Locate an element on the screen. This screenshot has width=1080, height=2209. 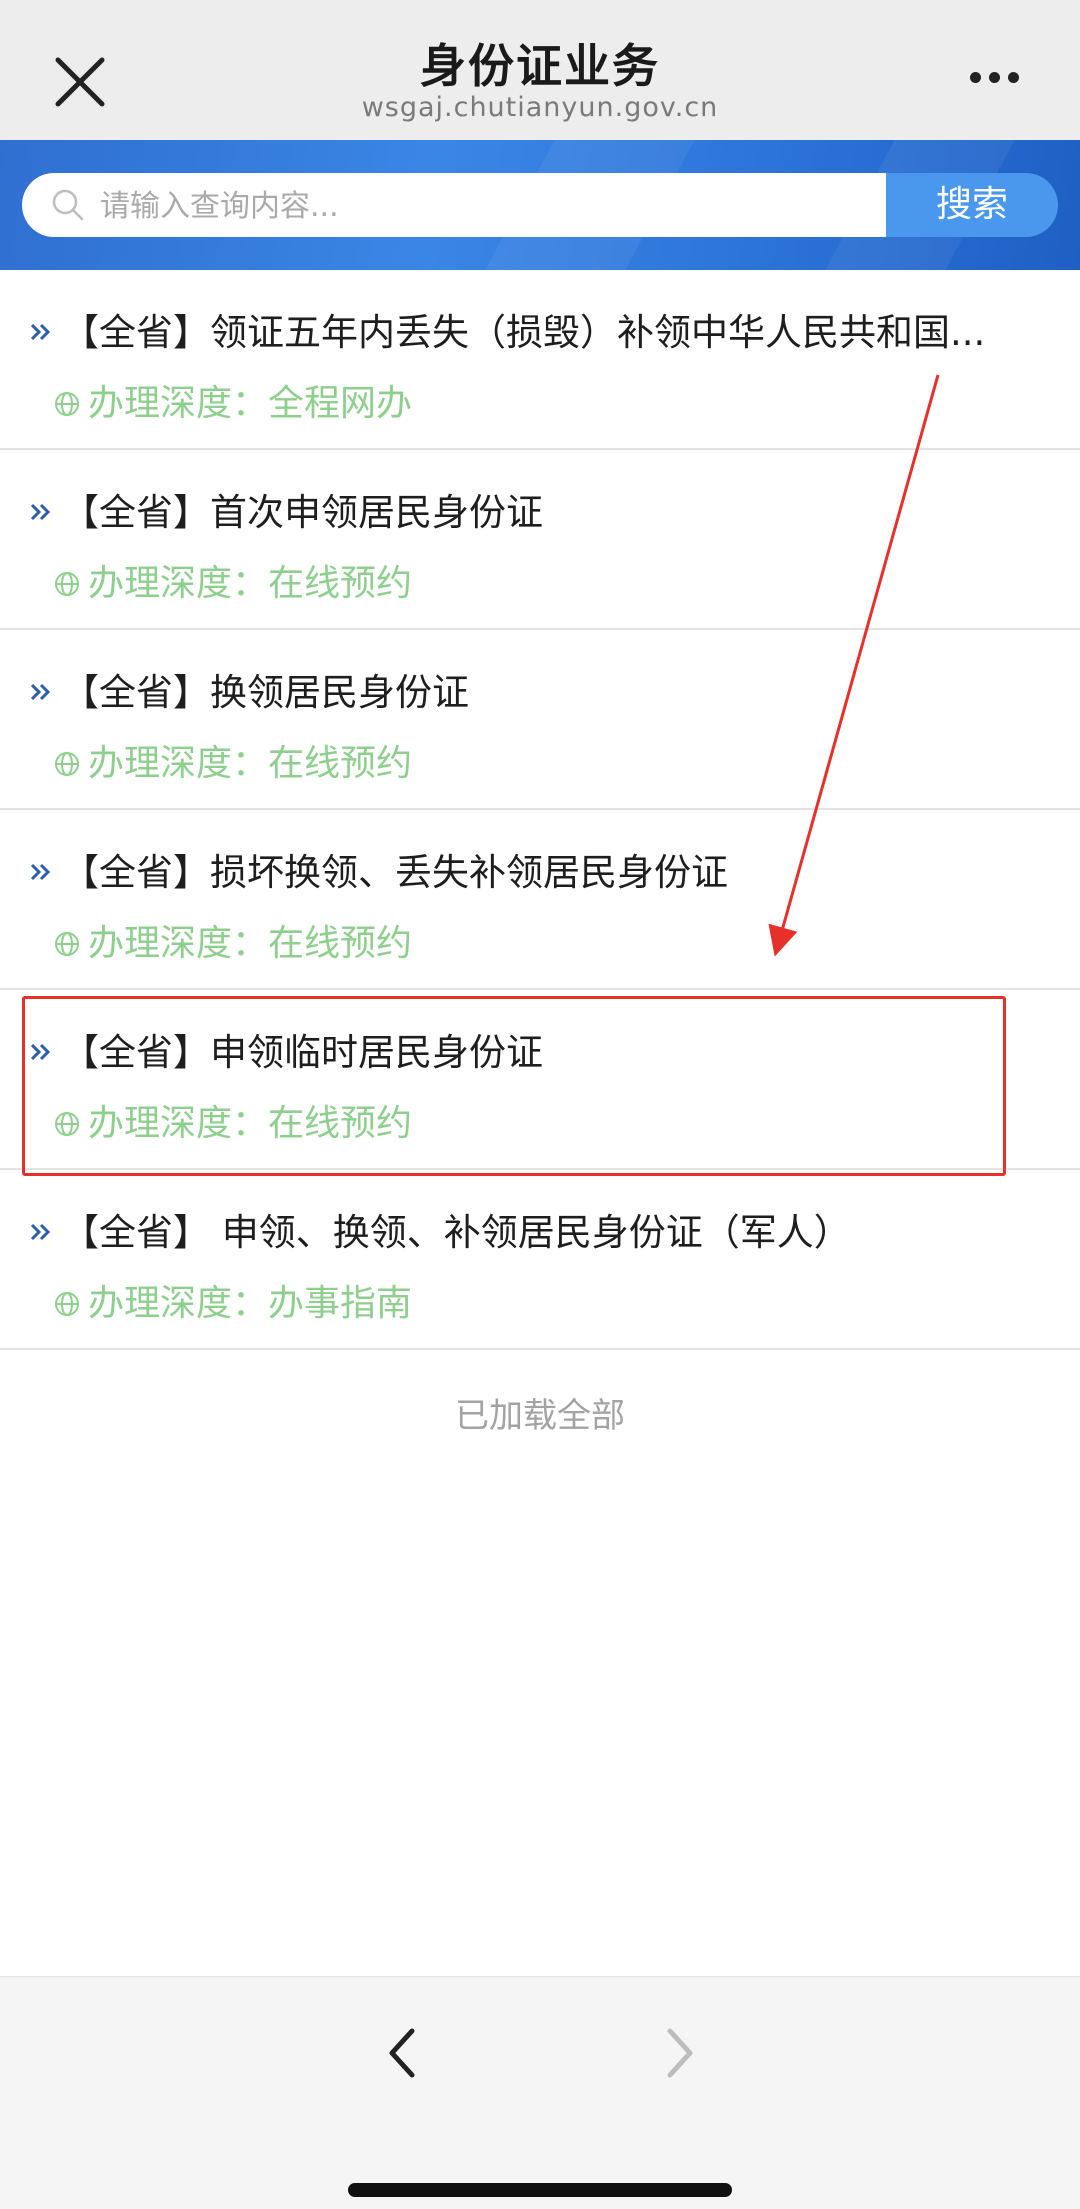
search-button: 搜索 is located at coordinates (972, 205).